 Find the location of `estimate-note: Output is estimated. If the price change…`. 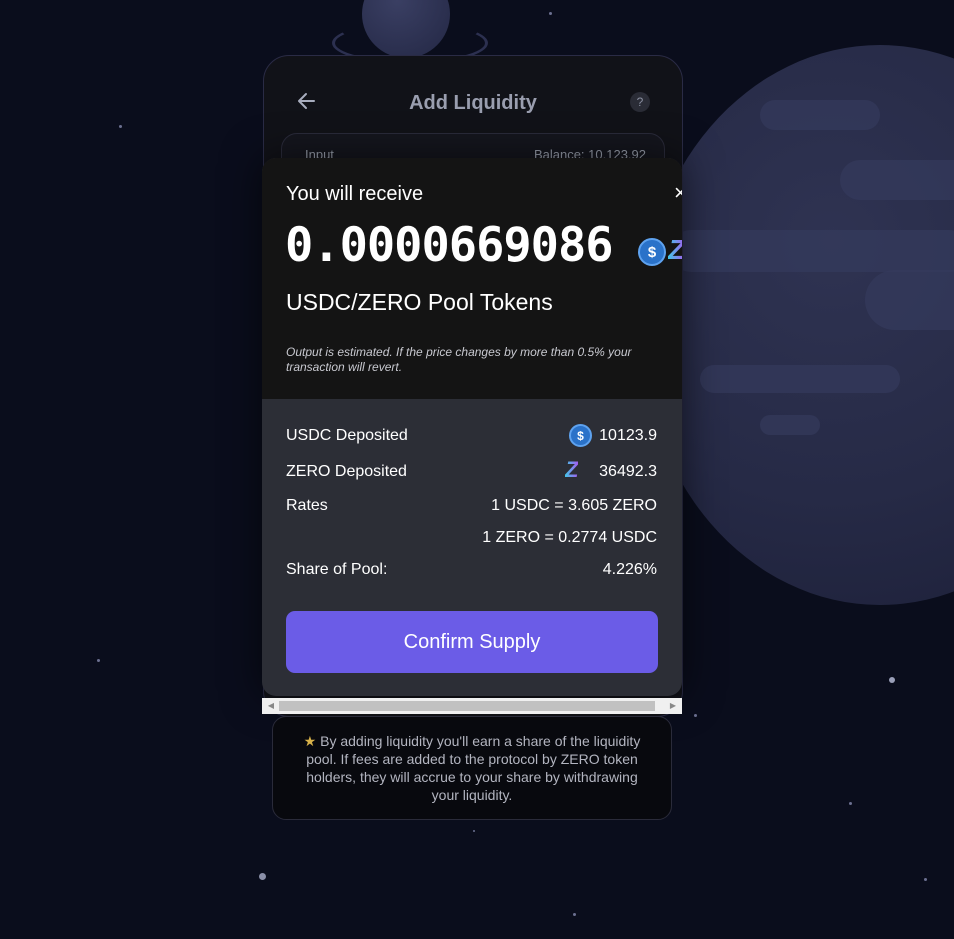

estimate-note: Output is estimated. If the price change… is located at coordinates (459, 359).